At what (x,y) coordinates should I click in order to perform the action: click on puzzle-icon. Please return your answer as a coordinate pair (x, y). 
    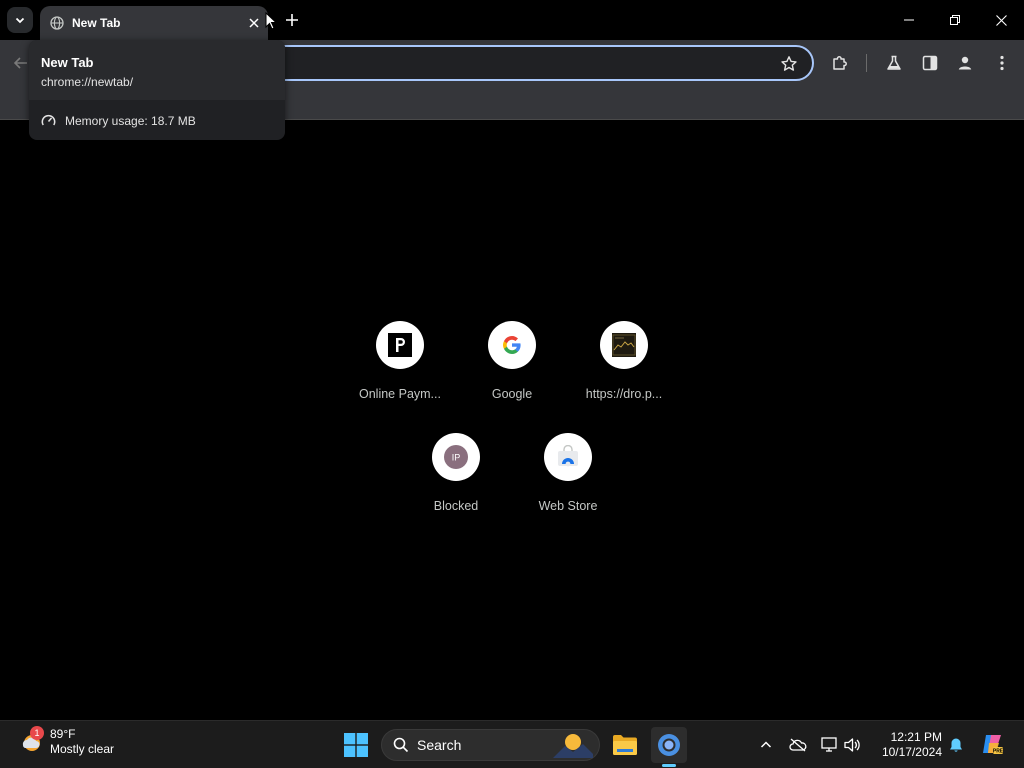
    Looking at the image, I should click on (840, 63).